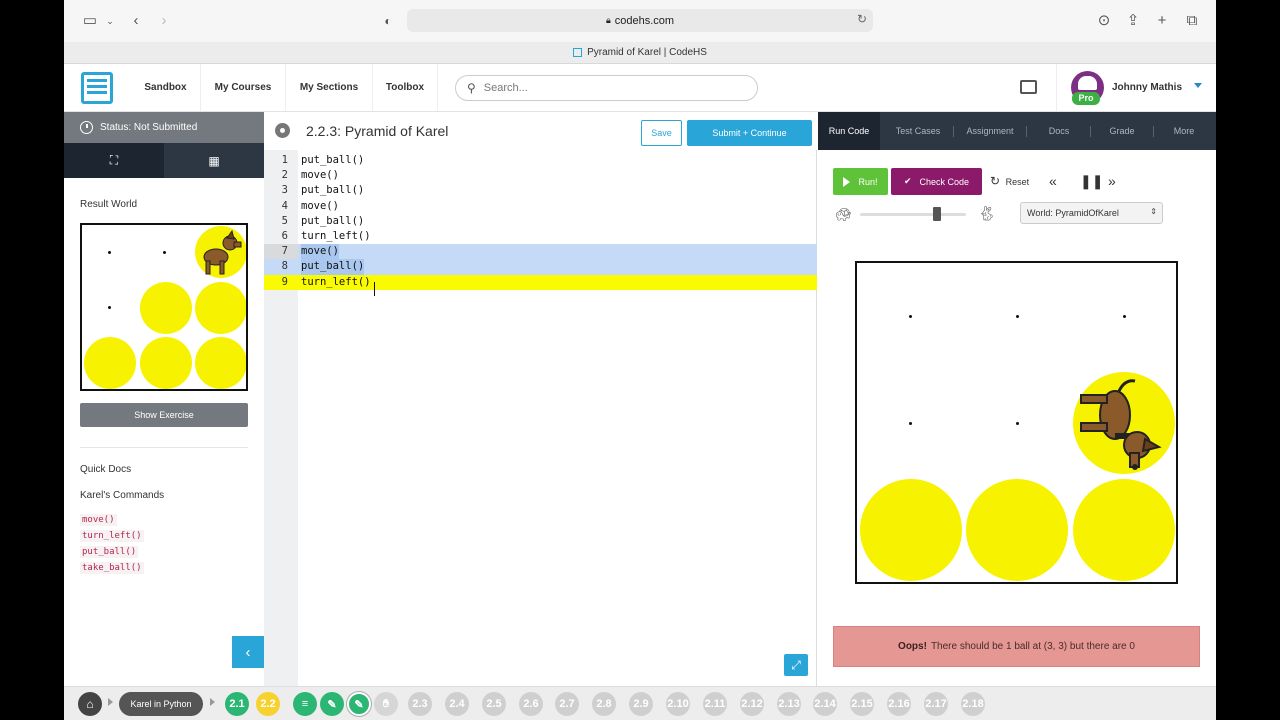 The height and width of the screenshot is (720, 1280). What do you see at coordinates (540, 236) in the screenshot?
I see `code-line: 6 turn_left()` at bounding box center [540, 236].